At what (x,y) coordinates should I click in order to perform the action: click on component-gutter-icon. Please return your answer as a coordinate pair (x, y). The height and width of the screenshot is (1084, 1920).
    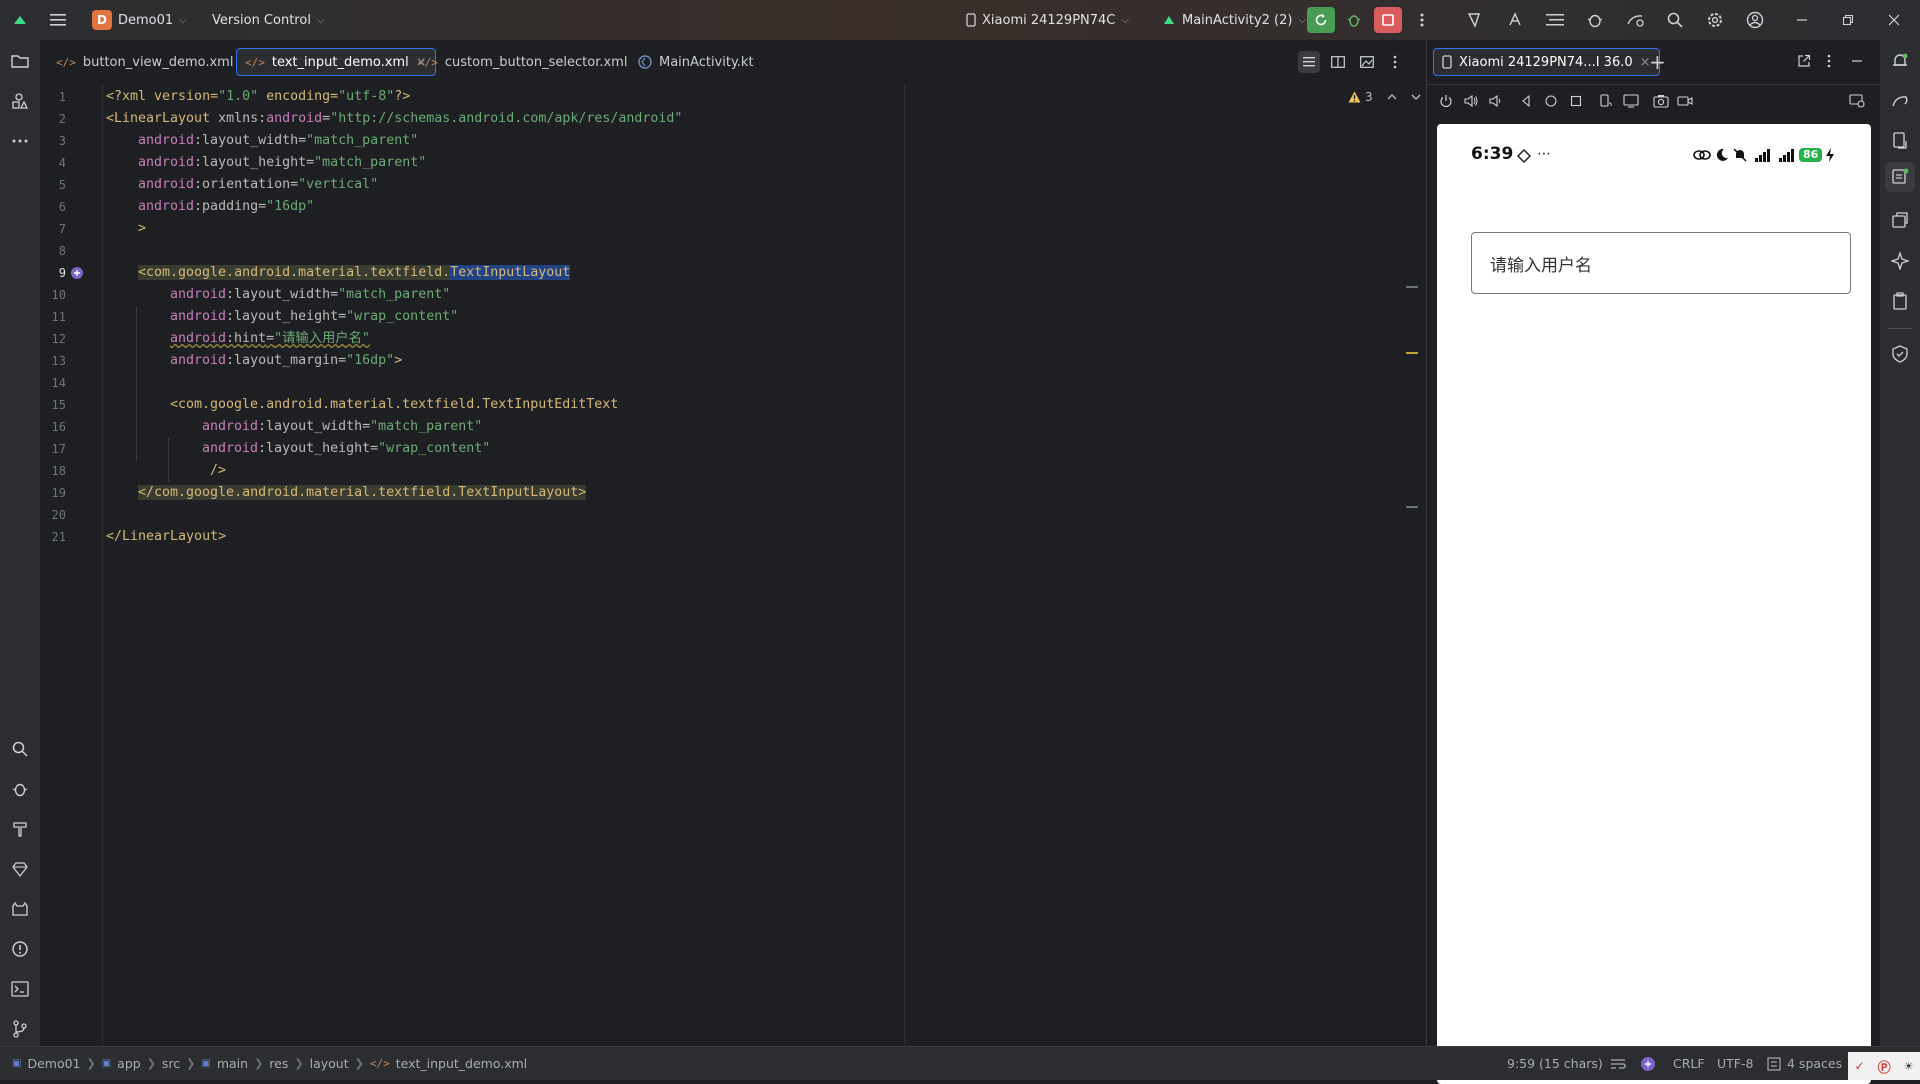
    Looking at the image, I should click on (77, 273).